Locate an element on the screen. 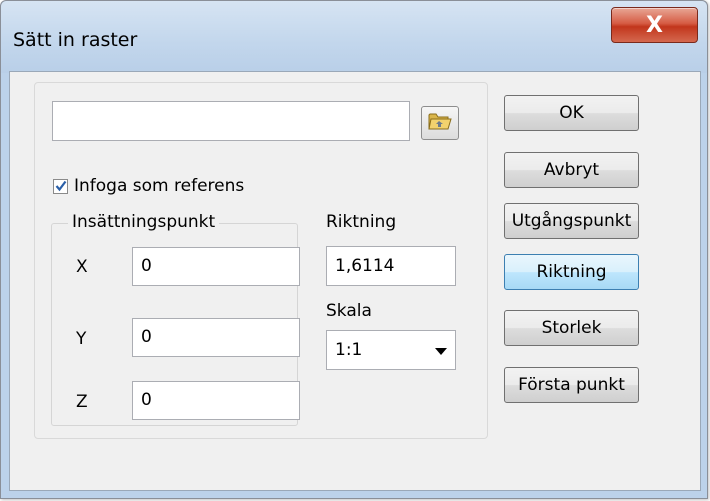  scale-label: Skala is located at coordinates (349, 311).